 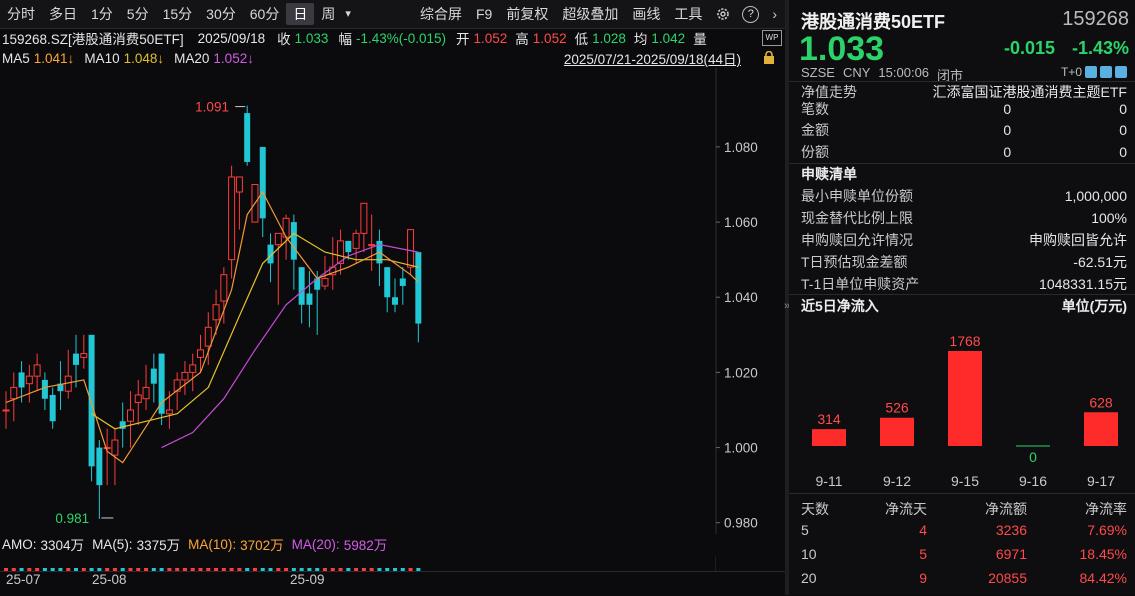 I want to click on amo-ma20-value: 5982万, so click(x=365, y=545).